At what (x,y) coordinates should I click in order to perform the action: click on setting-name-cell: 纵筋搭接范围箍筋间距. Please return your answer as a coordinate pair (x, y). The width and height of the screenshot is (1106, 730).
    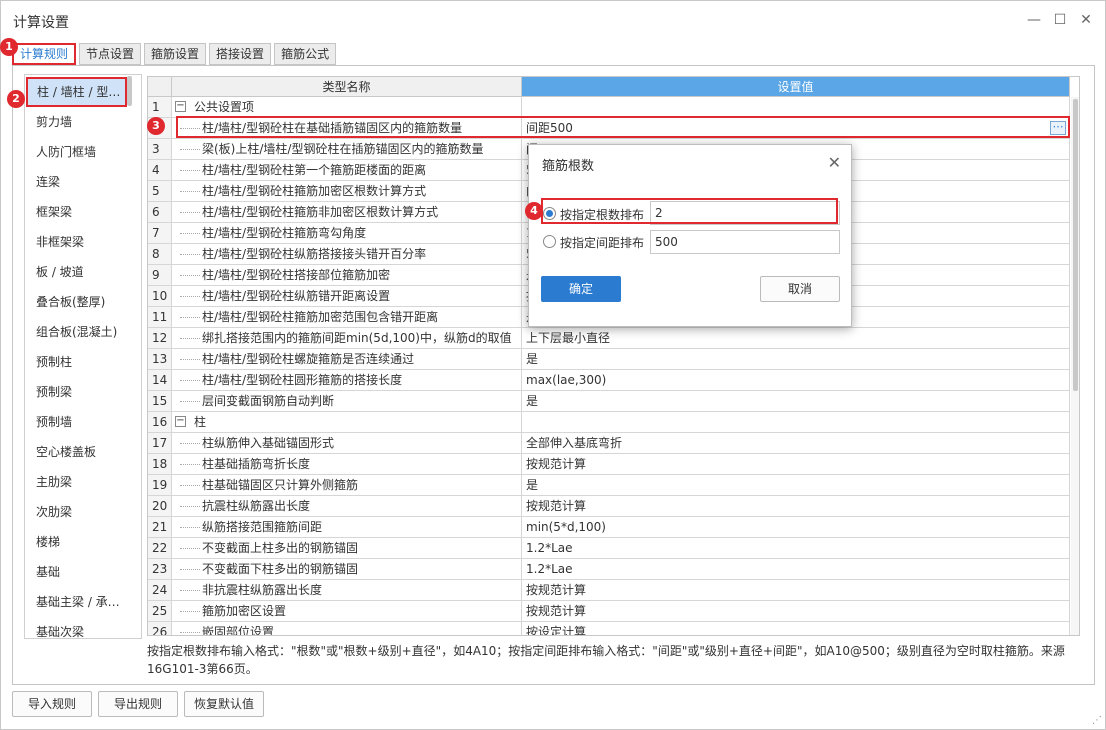
    Looking at the image, I should click on (347, 527).